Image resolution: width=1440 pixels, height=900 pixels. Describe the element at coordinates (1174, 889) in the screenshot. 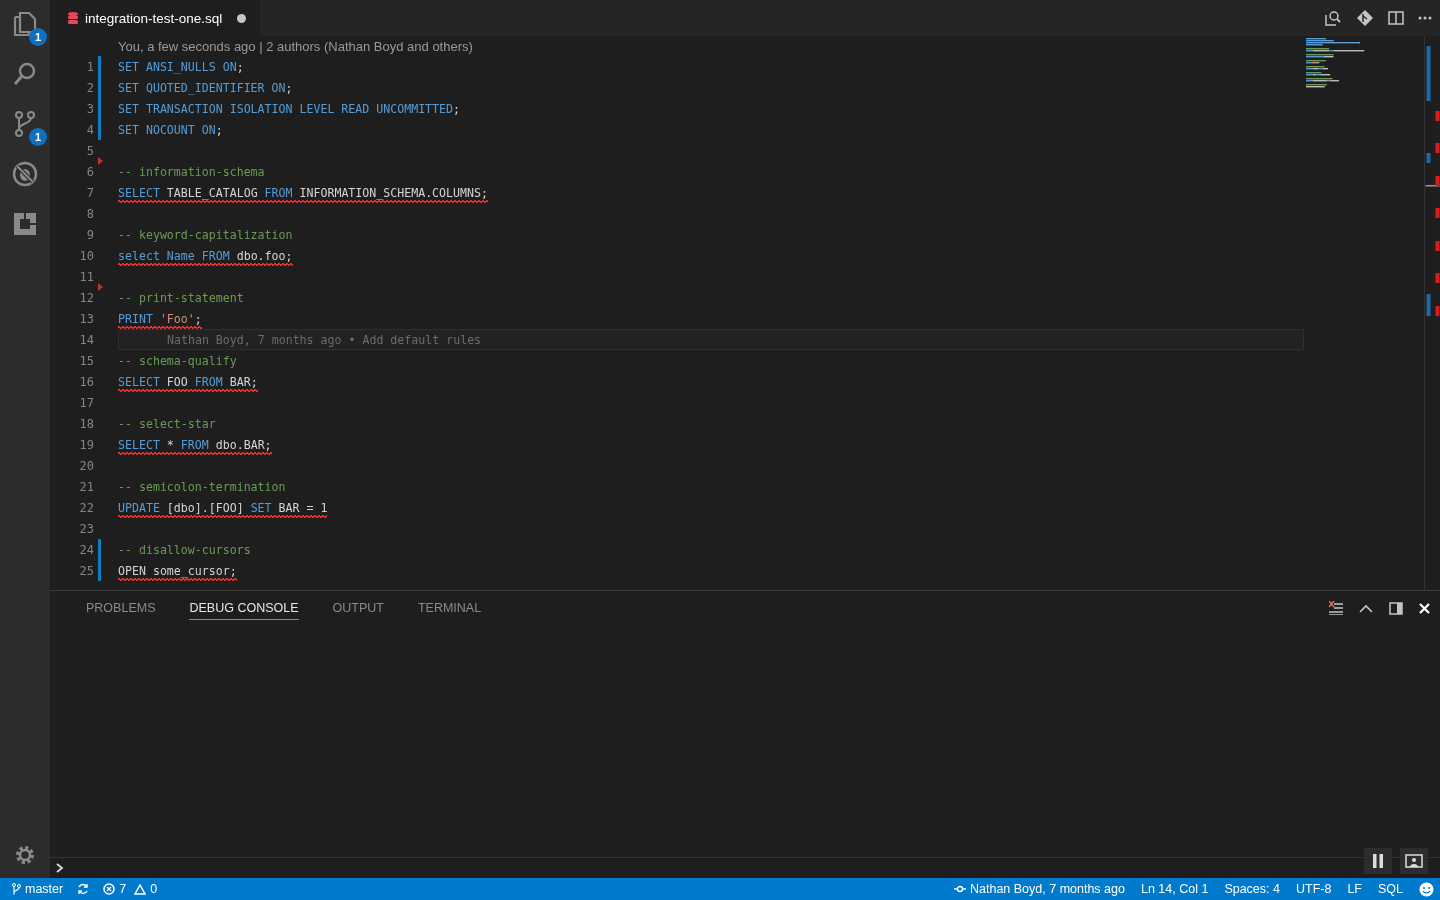

I see `cursor-position: Ln 14, Col 1` at that location.